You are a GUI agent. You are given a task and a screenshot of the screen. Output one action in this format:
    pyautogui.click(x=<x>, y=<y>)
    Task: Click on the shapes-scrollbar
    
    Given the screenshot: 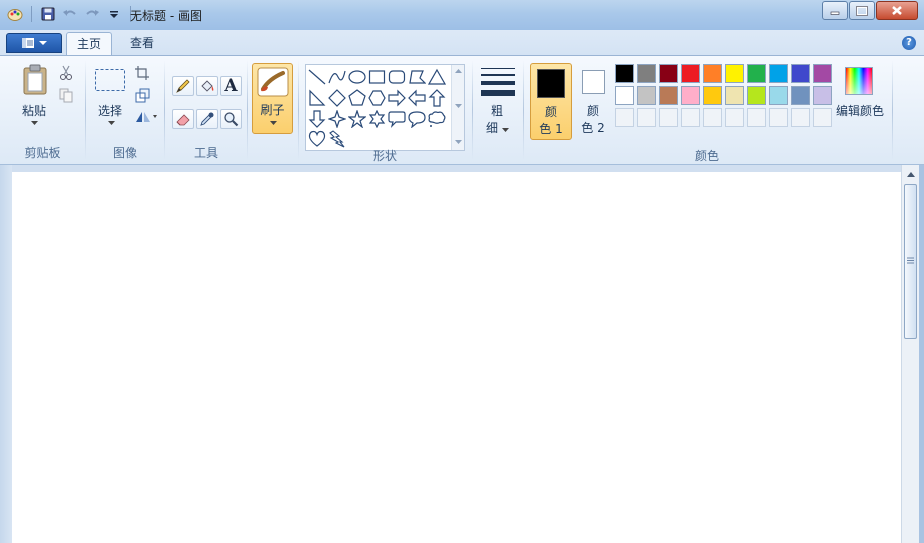 What is the action you would take?
    pyautogui.click(x=457, y=107)
    